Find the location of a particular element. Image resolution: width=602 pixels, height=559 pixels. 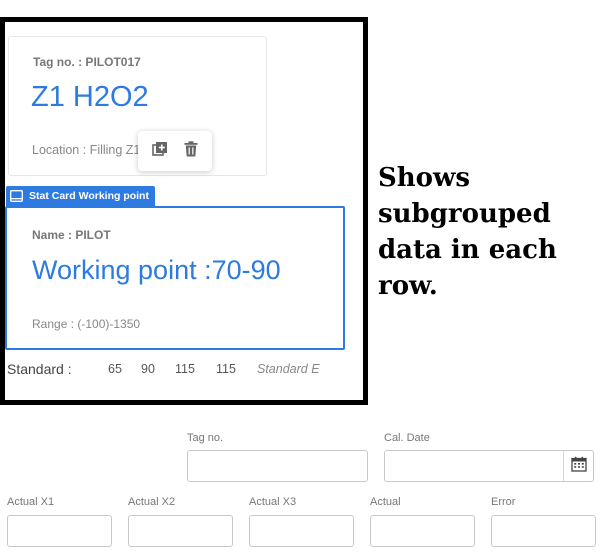

actual-x3-label: Actual X3 is located at coordinates (273, 502).